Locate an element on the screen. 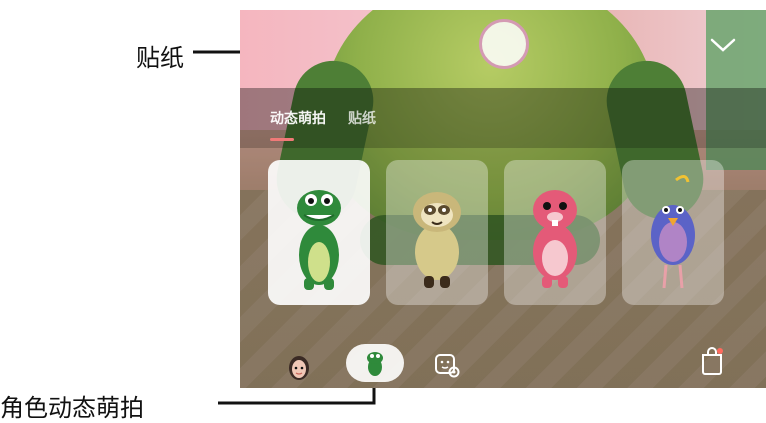 The height and width of the screenshot is (423, 766). sticker-settings-icon is located at coordinates (448, 366).